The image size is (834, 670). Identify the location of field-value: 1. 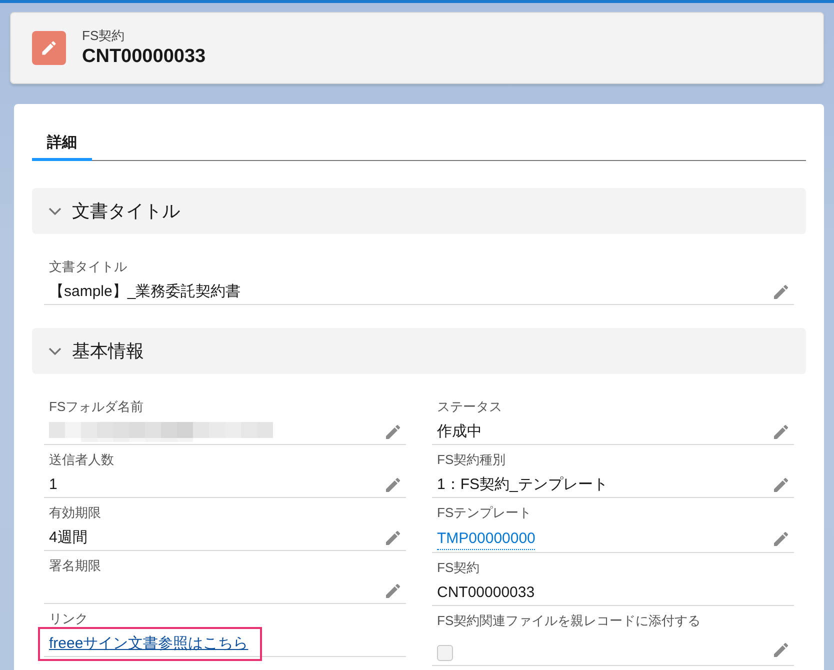
(53, 485).